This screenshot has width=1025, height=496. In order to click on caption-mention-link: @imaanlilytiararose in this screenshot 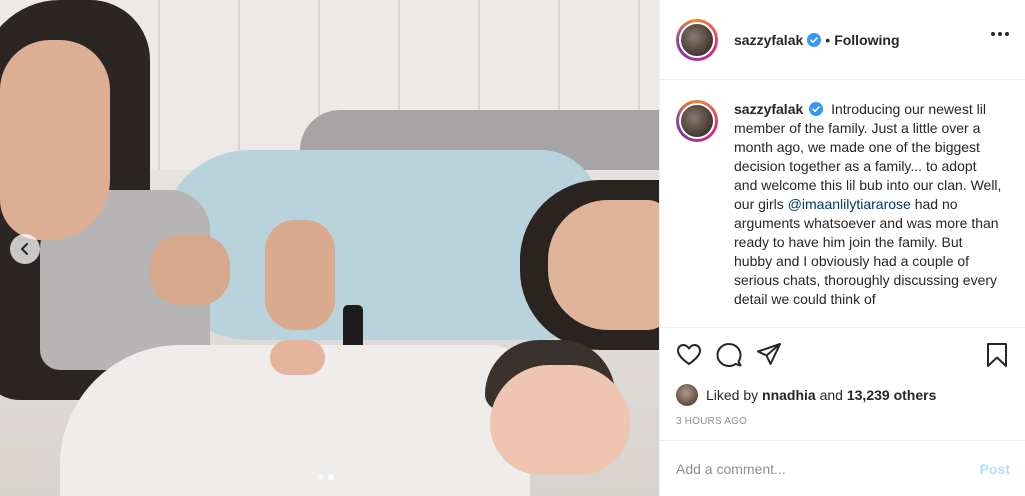, I will do `click(849, 204)`.